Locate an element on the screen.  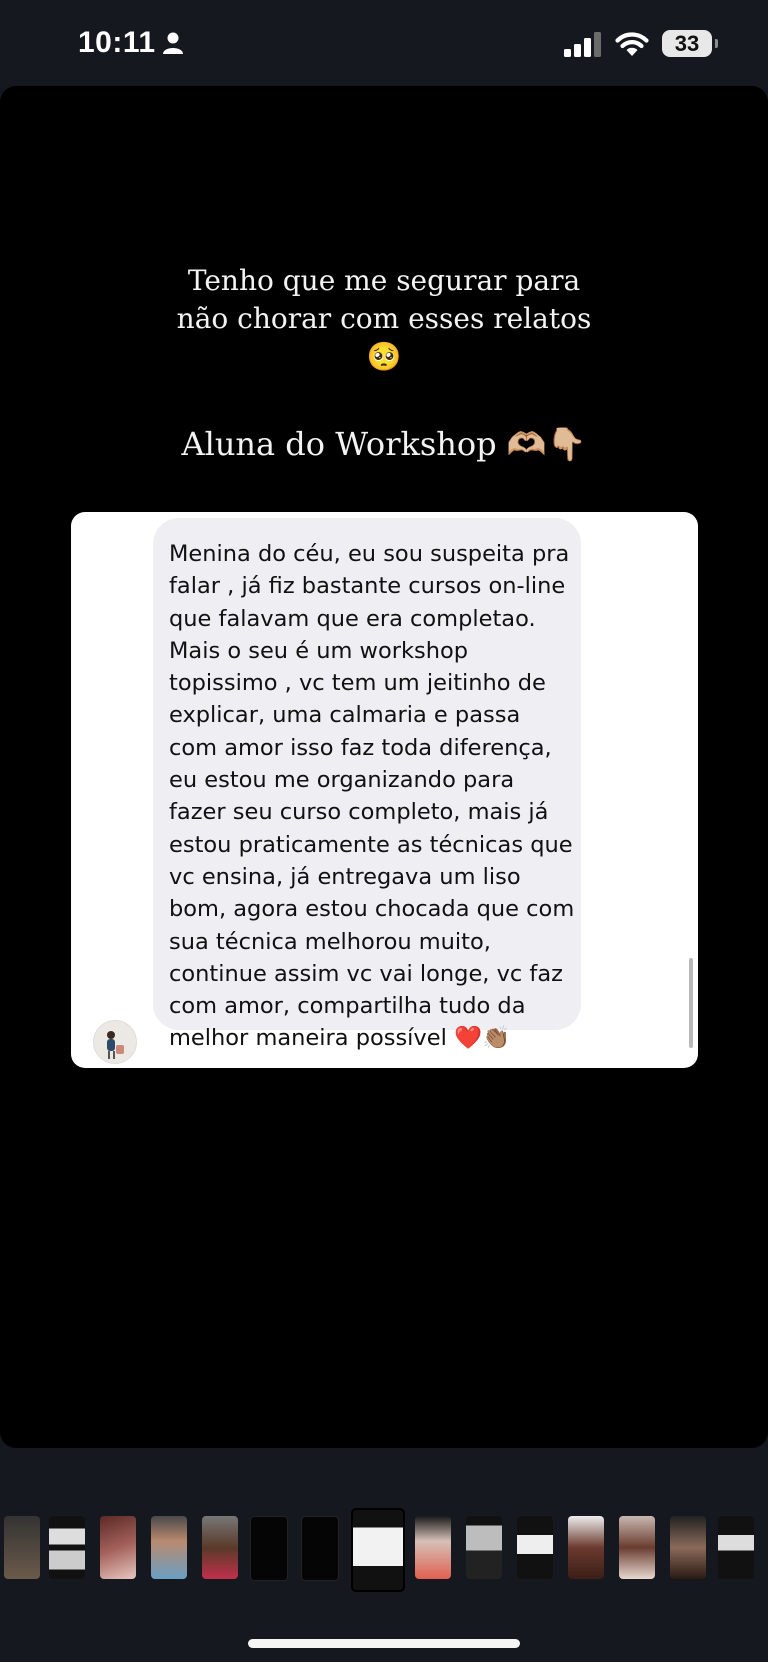
status-bar: 10:11 33 is located at coordinates (384, 45).